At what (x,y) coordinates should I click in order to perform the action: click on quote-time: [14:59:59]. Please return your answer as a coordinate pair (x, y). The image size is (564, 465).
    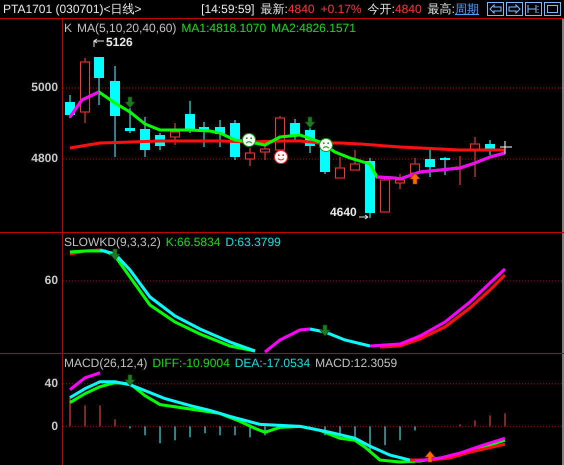
    Looking at the image, I should click on (228, 9).